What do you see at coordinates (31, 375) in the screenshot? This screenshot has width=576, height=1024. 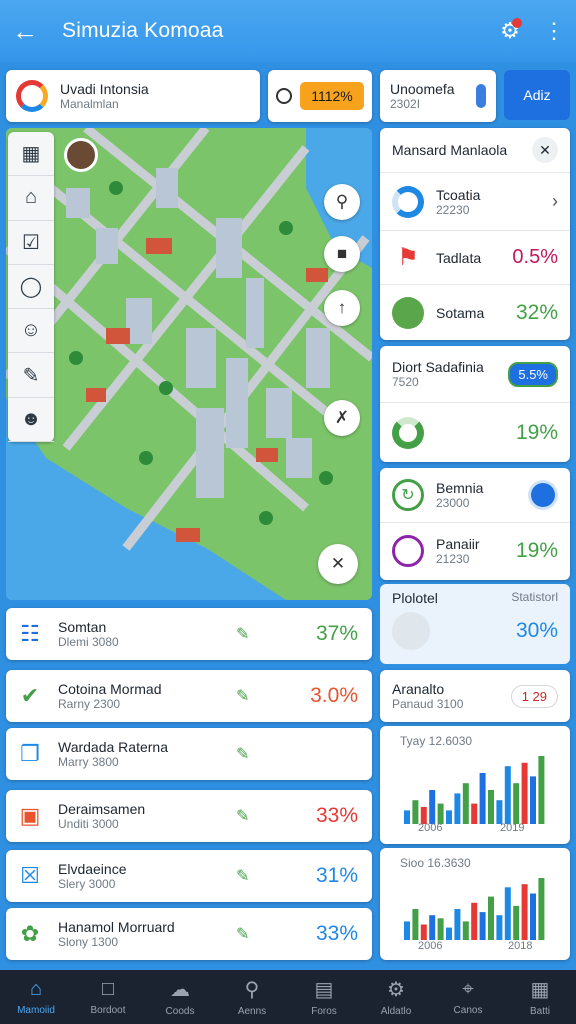 I see `puzzle-tool-icon: ✎` at bounding box center [31, 375].